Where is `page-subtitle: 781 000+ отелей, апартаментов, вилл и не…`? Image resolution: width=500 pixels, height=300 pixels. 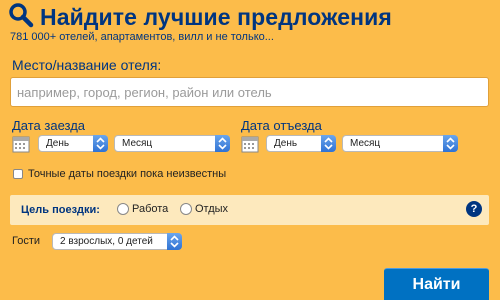
page-subtitle: 781 000+ отелей, апартаментов, вилл и не… is located at coordinates (142, 37).